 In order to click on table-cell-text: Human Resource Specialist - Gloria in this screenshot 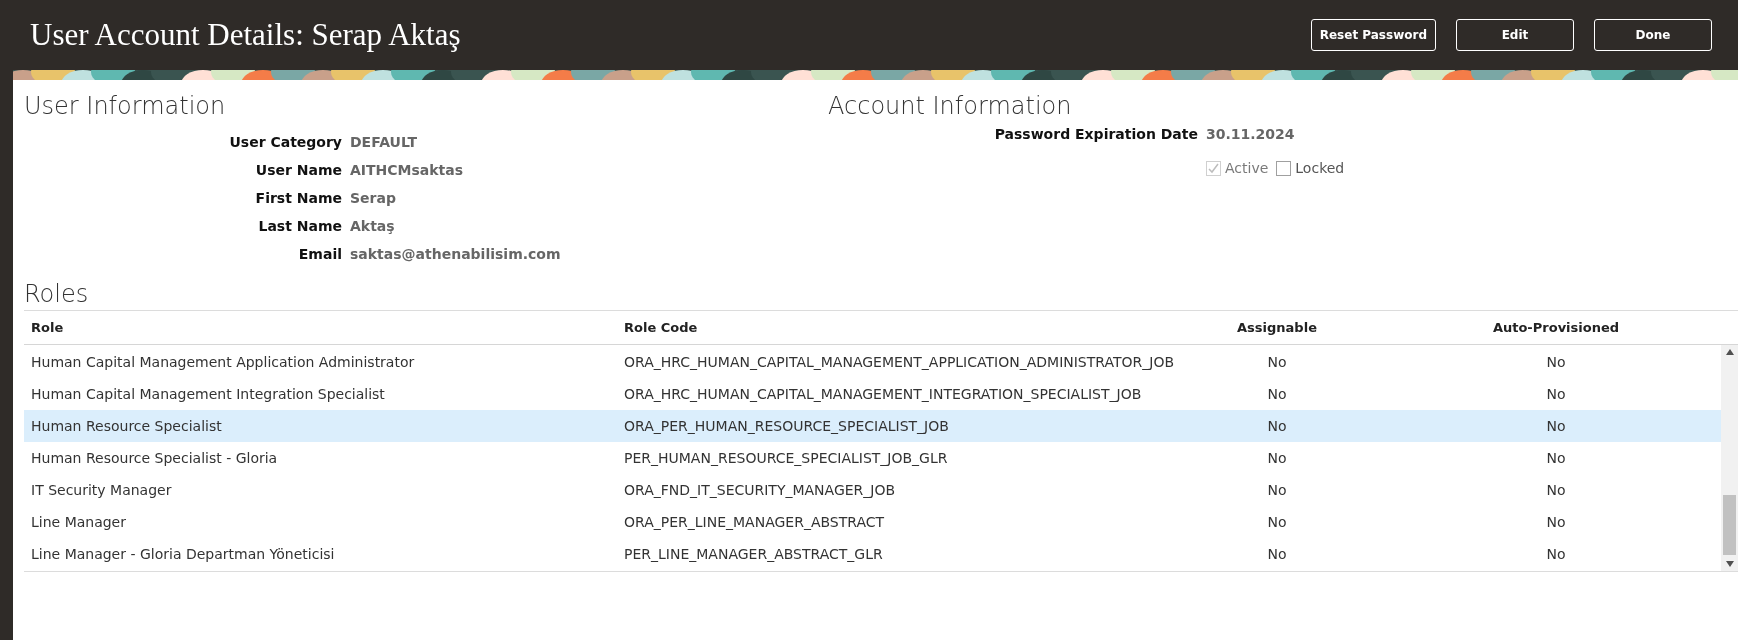, I will do `click(154, 458)`.